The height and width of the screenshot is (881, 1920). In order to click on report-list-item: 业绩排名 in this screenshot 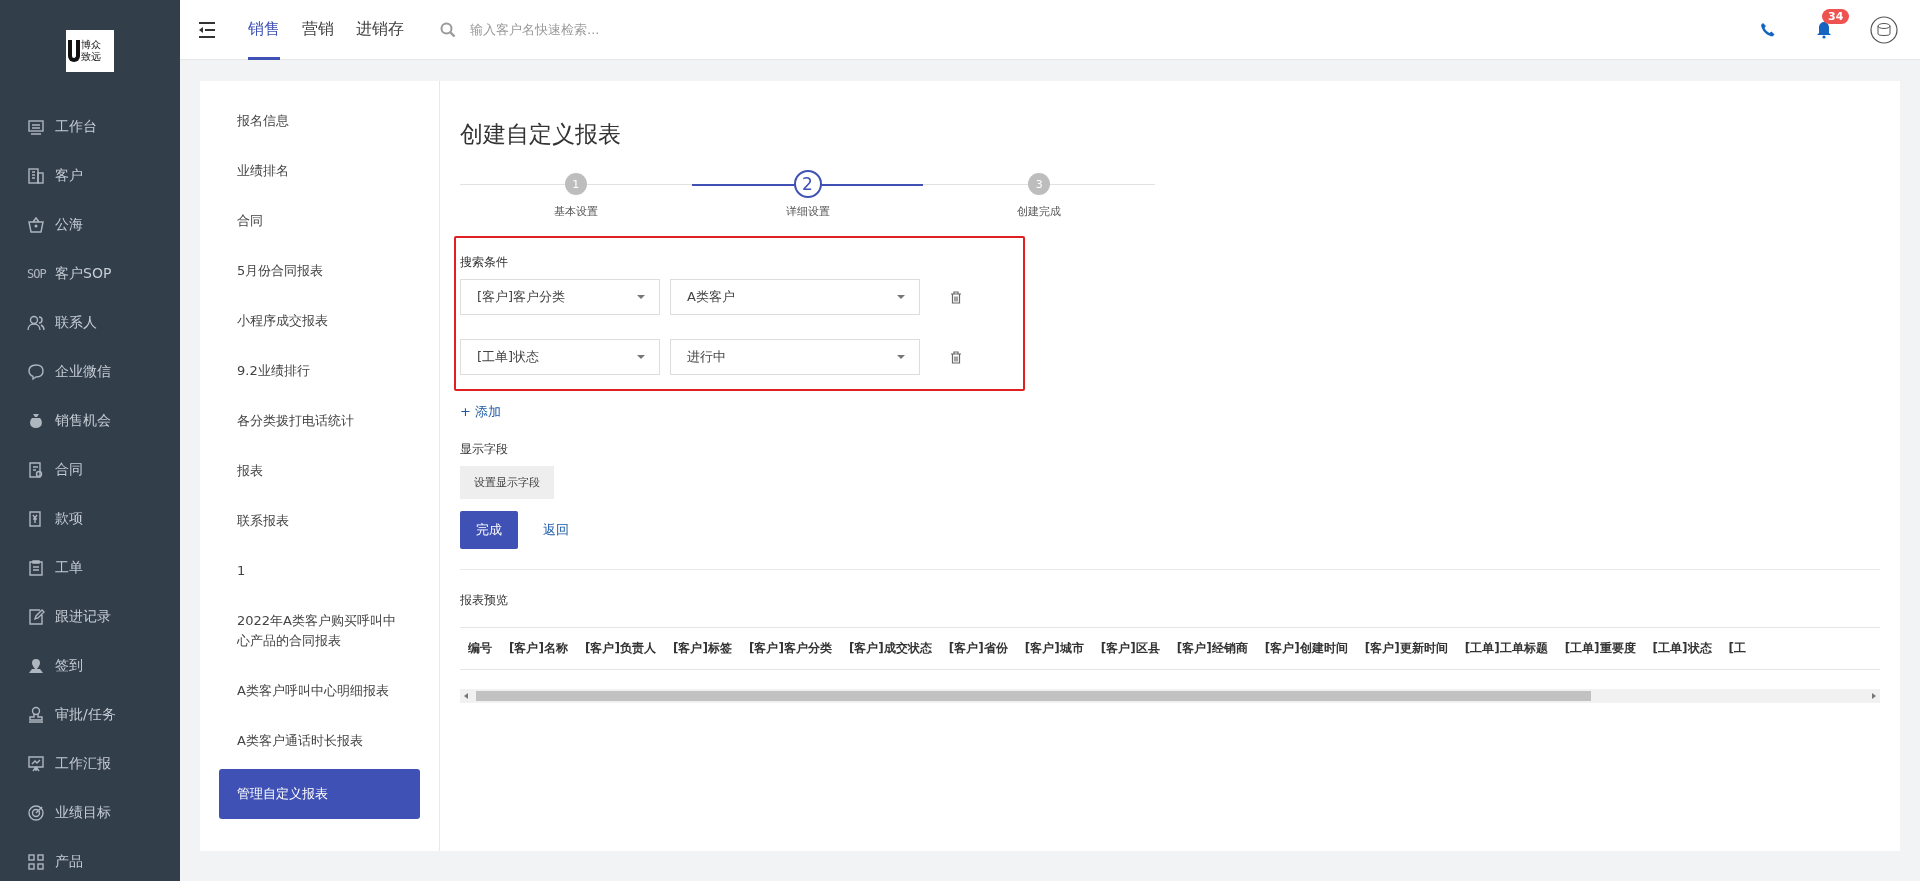, I will do `click(319, 171)`.